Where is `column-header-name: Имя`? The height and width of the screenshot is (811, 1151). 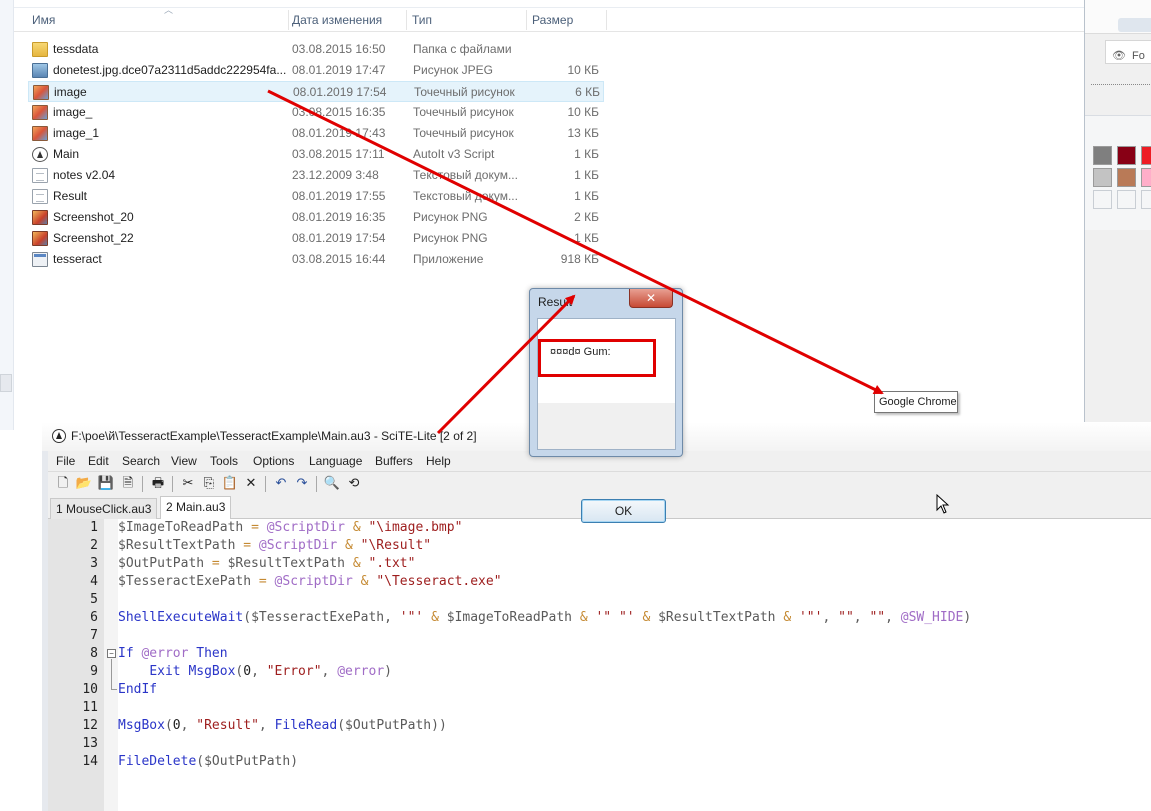
column-header-name: Имя is located at coordinates (40, 20).